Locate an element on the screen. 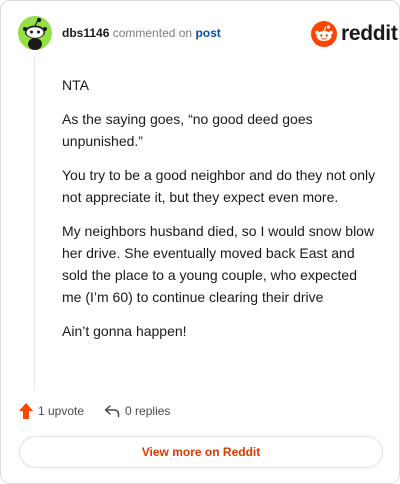 Image resolution: width=400 pixels, height=484 pixels. upvote-button: 1 upvote is located at coordinates (51, 411).